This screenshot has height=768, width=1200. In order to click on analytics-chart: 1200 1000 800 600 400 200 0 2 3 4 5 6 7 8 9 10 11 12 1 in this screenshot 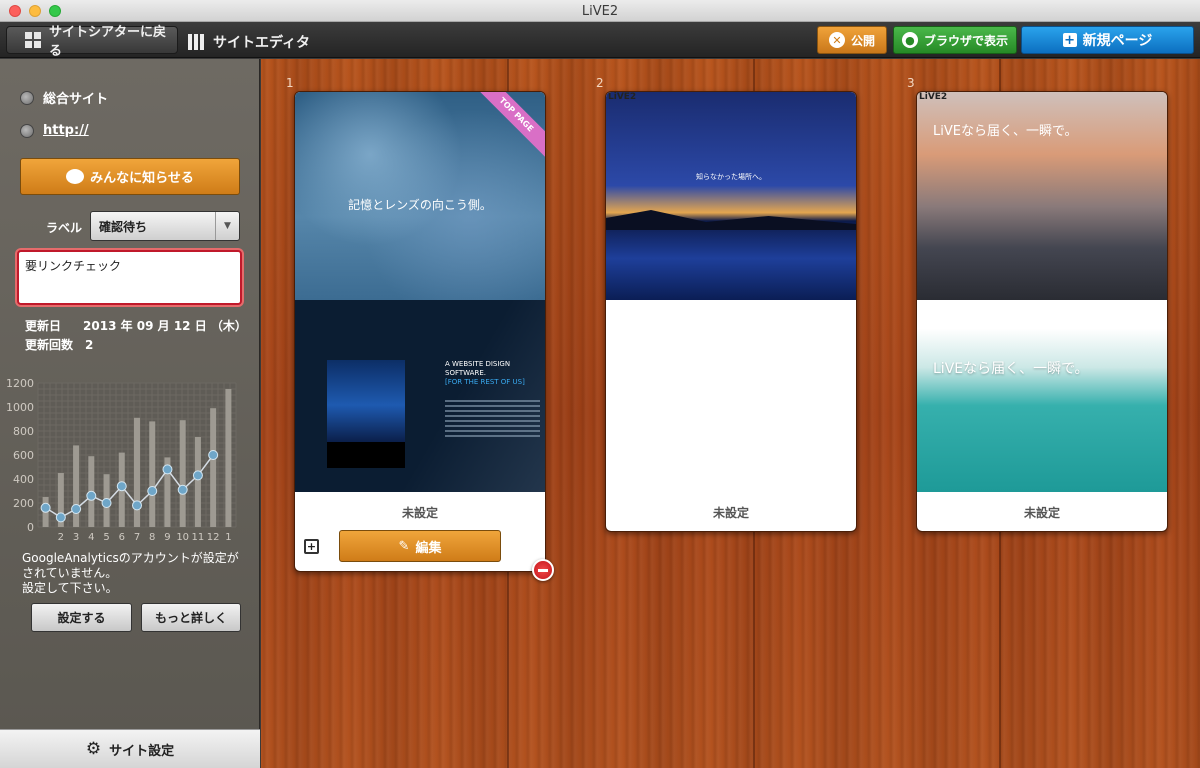, I will do `click(121, 461)`.